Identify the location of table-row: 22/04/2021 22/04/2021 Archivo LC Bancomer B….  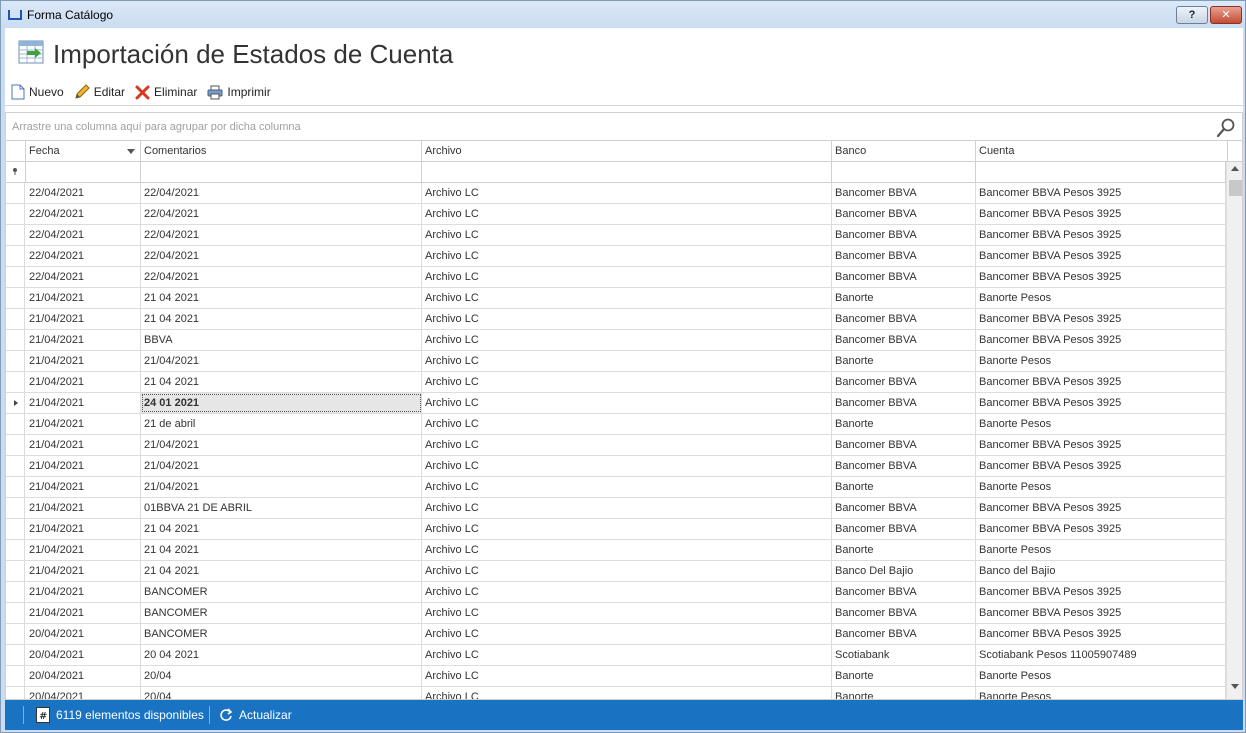
(616, 277).